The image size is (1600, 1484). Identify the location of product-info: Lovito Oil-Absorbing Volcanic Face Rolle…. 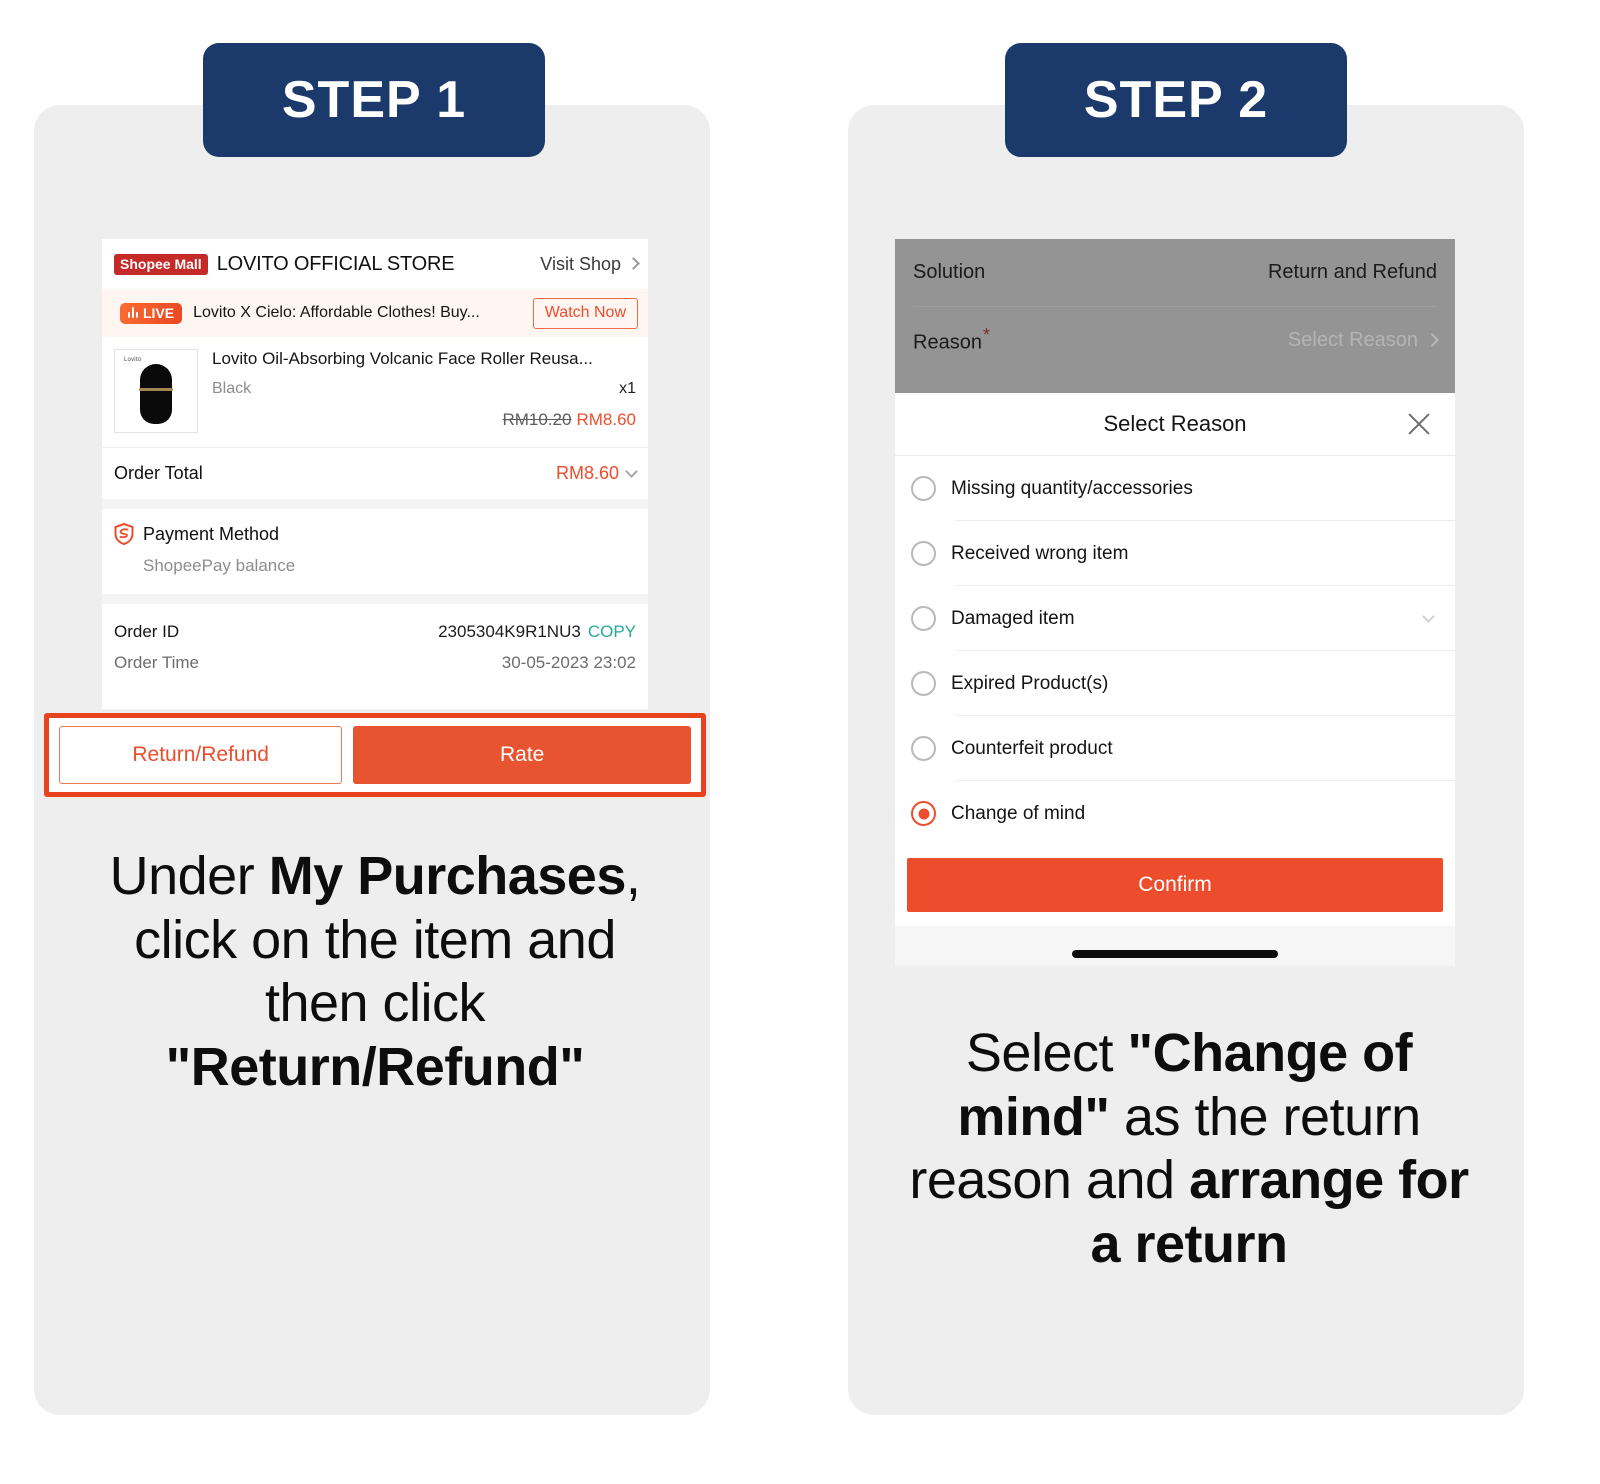
(417, 391).